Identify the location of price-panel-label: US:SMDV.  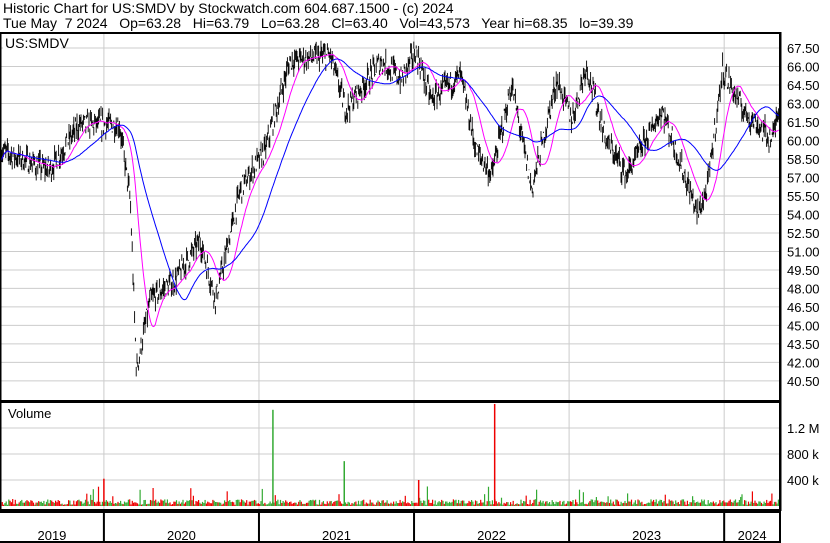
(37, 43).